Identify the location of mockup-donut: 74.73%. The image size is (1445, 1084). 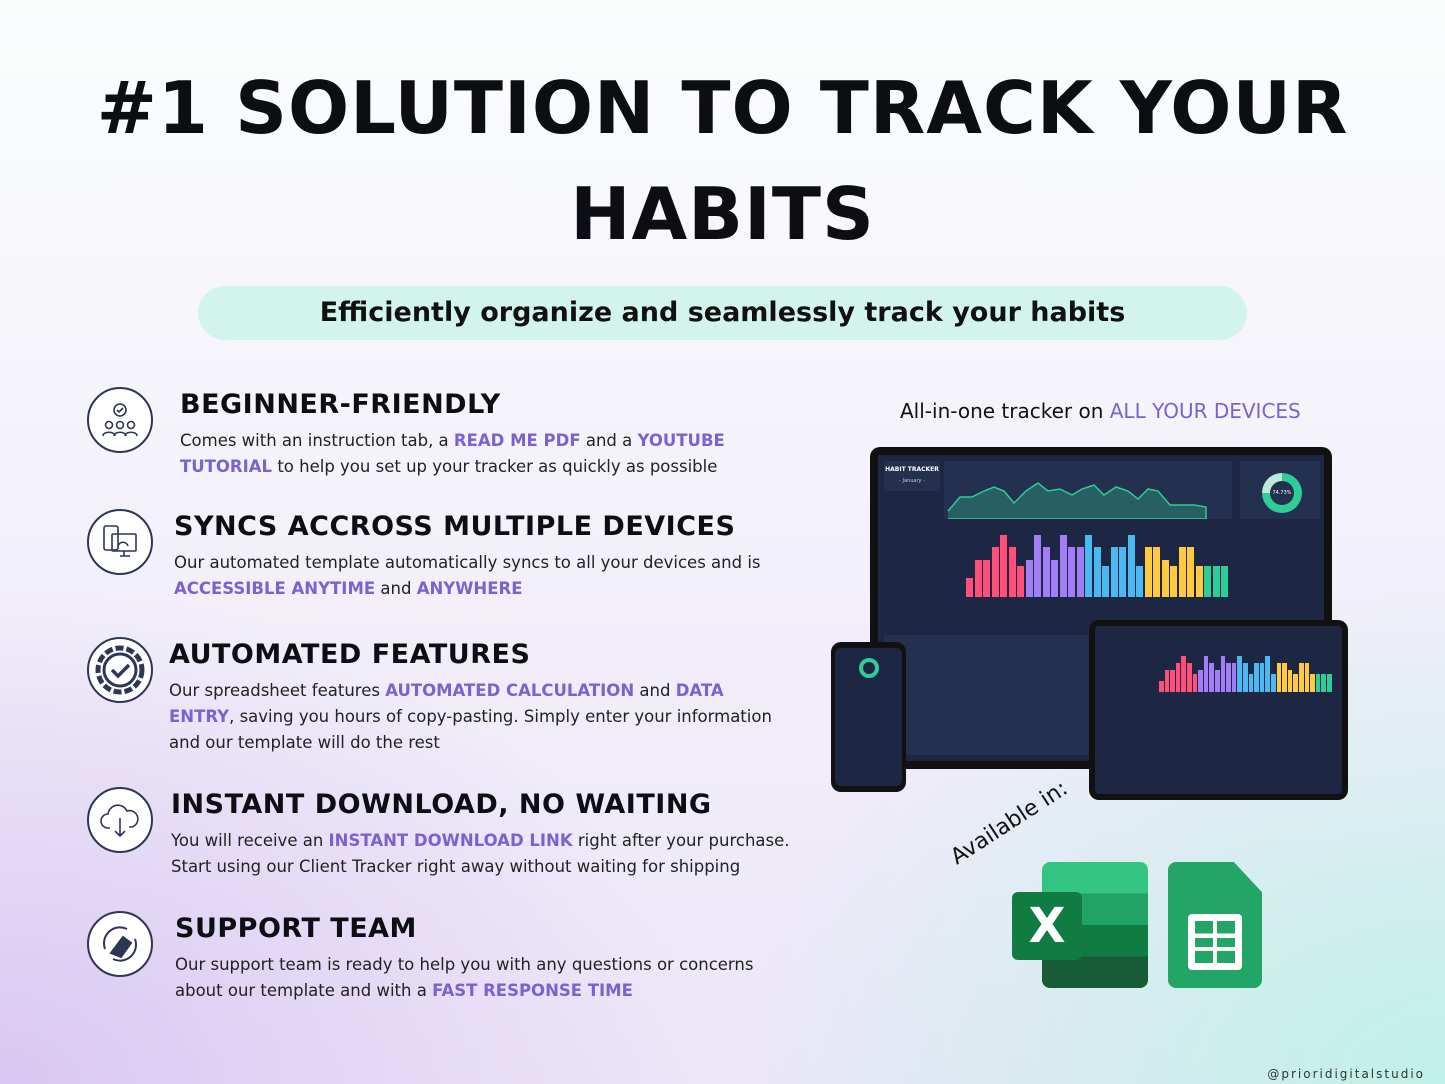
(1280, 490).